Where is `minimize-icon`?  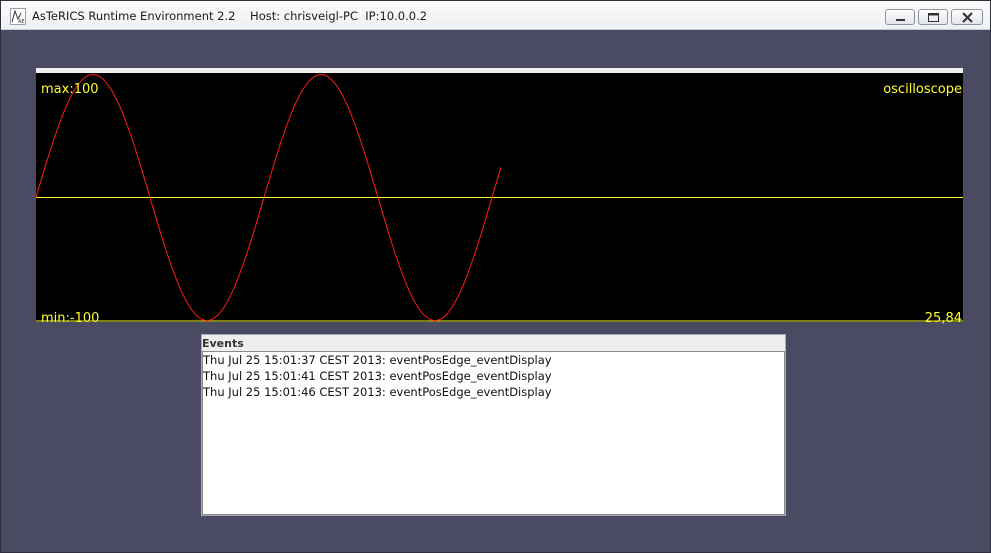 minimize-icon is located at coordinates (900, 20).